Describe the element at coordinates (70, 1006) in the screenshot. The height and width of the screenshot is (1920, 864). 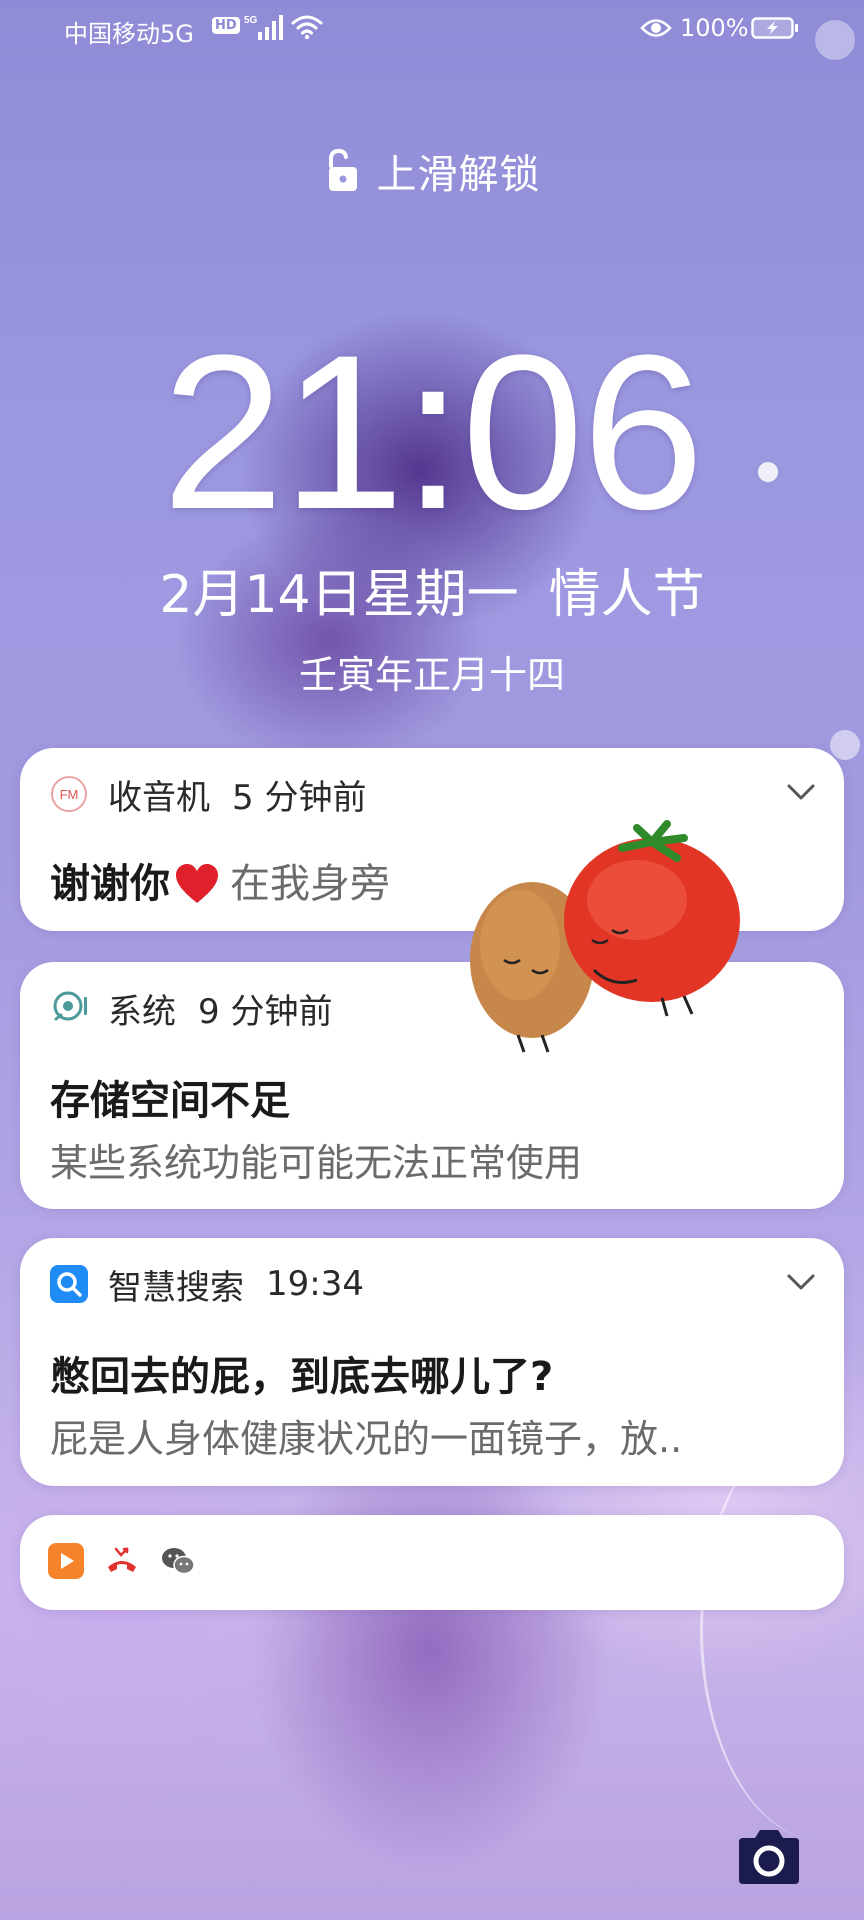
I see `system-icon` at that location.